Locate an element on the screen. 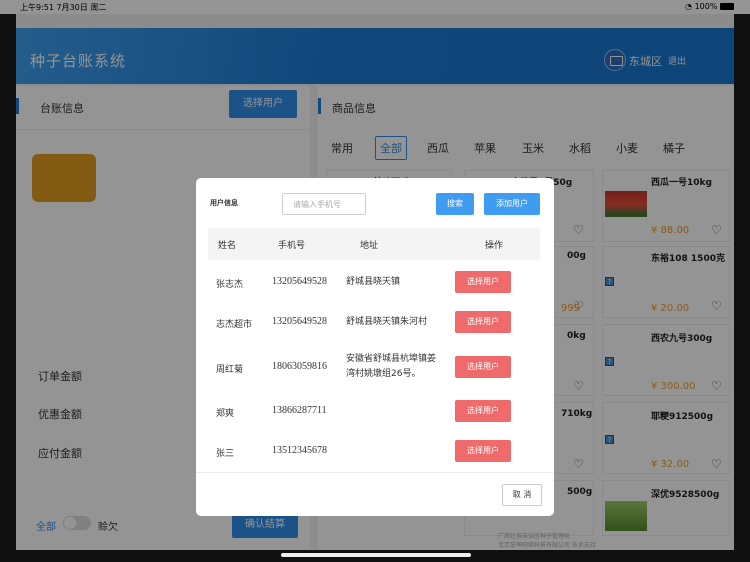 Image resolution: width=750 pixels, height=562 pixels. user-phone: 18063059816 is located at coordinates (299, 366).